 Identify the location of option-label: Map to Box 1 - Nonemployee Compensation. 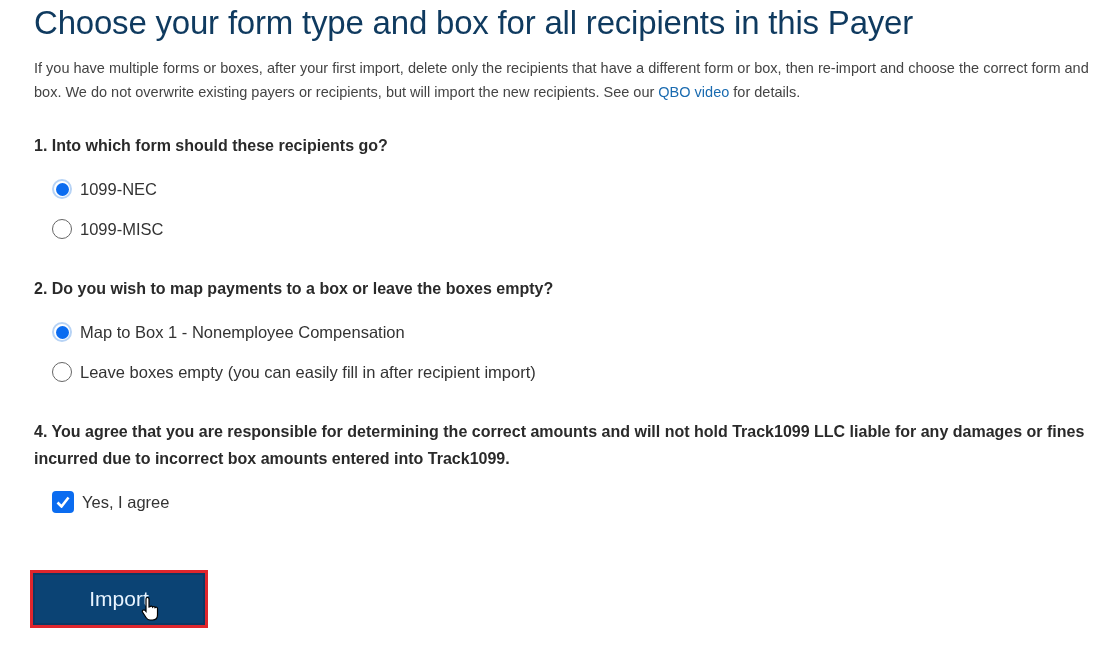
(242, 332).